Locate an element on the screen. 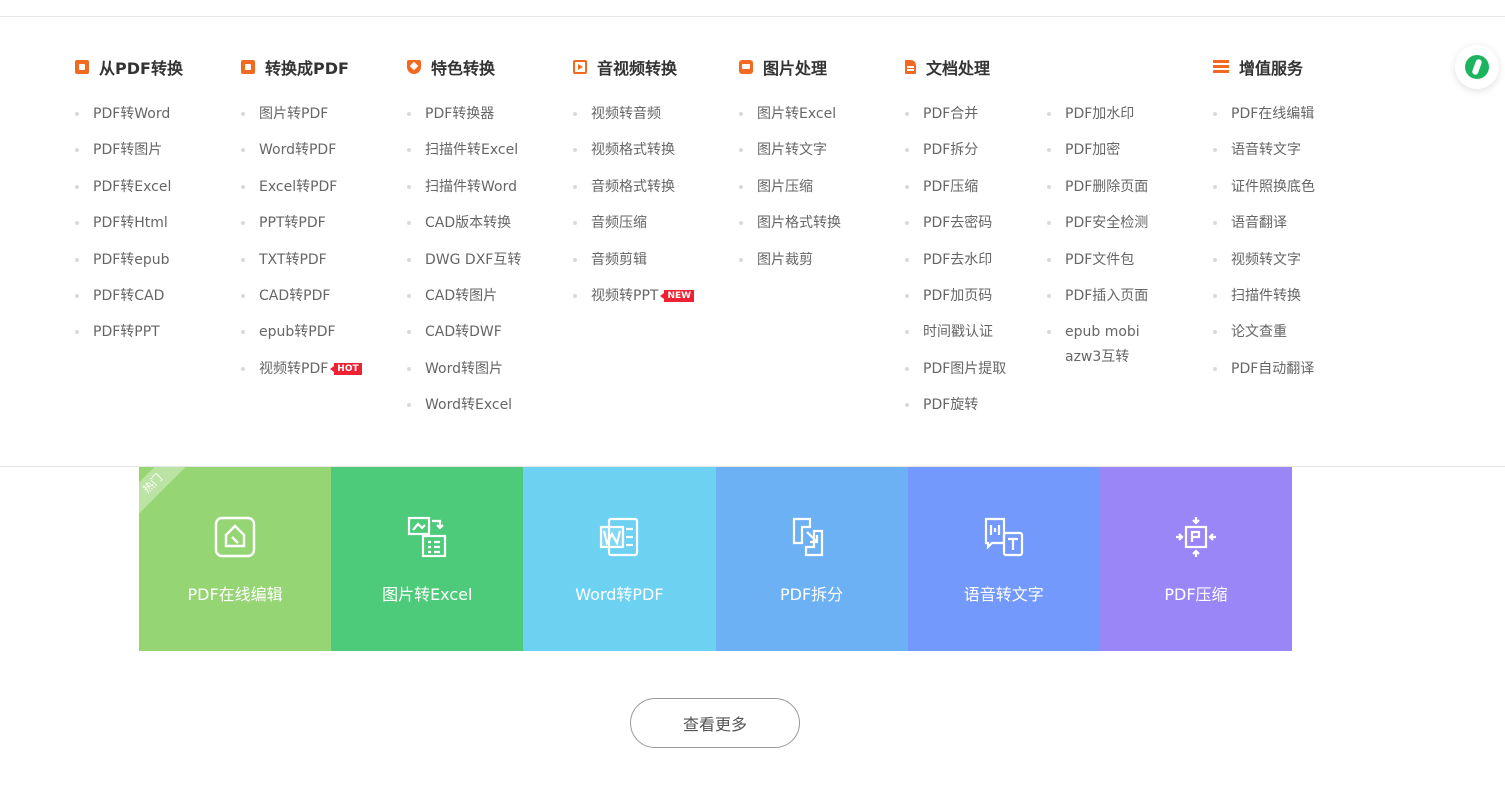 The height and width of the screenshot is (785, 1505). floating-assistant-button is located at coordinates (1477, 67).